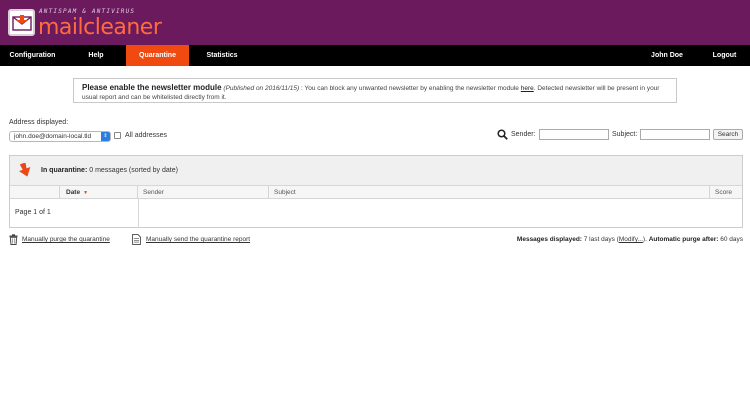 Image resolution: width=750 pixels, height=416 pixels. I want to click on auto-purge-label: Automatic purge after:, so click(683, 239).